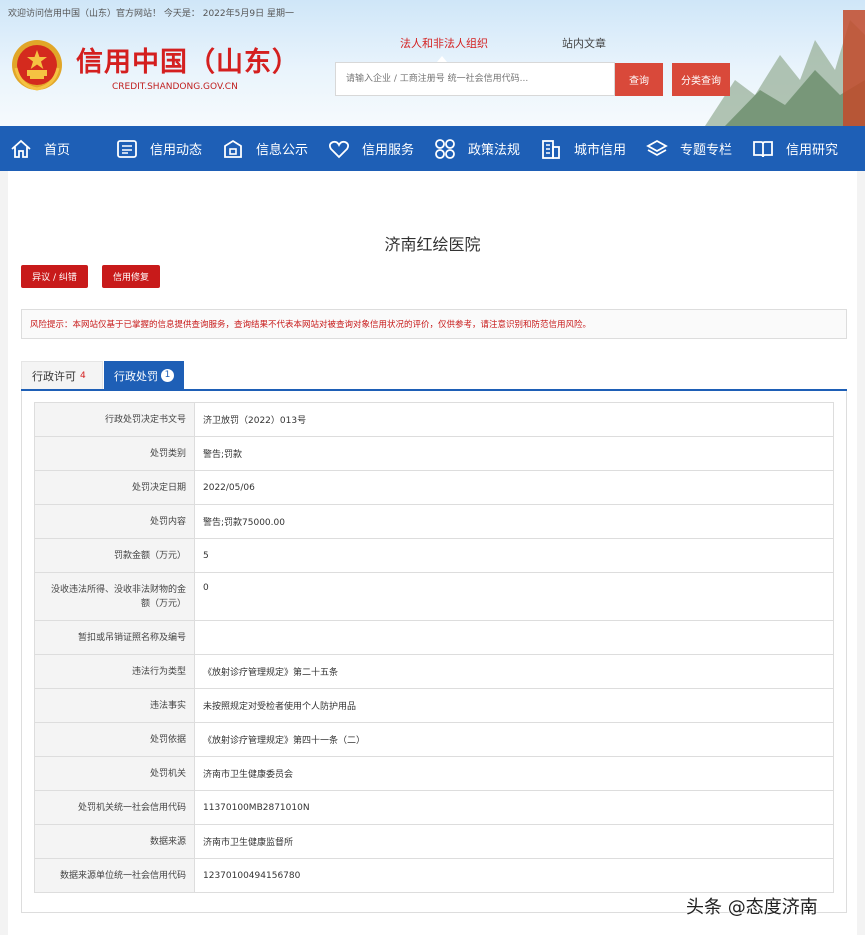  I want to click on table-row: 数据来源单位统一社会信用代码 12370100494156780, so click(434, 875).